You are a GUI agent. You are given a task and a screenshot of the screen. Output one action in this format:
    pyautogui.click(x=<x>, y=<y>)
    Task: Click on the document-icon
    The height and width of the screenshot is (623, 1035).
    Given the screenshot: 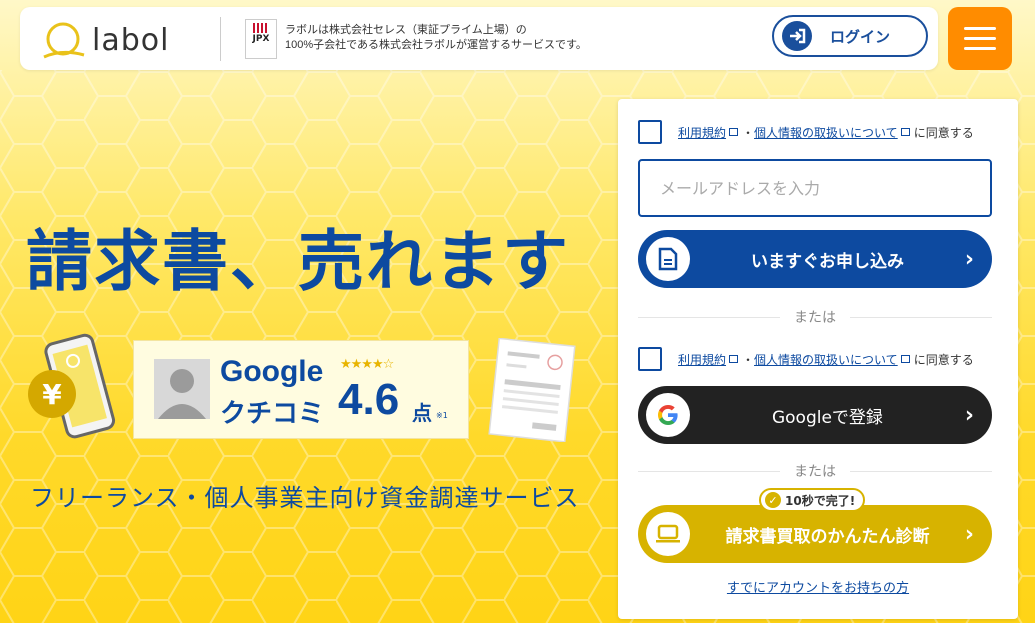 What is the action you would take?
    pyautogui.click(x=668, y=259)
    